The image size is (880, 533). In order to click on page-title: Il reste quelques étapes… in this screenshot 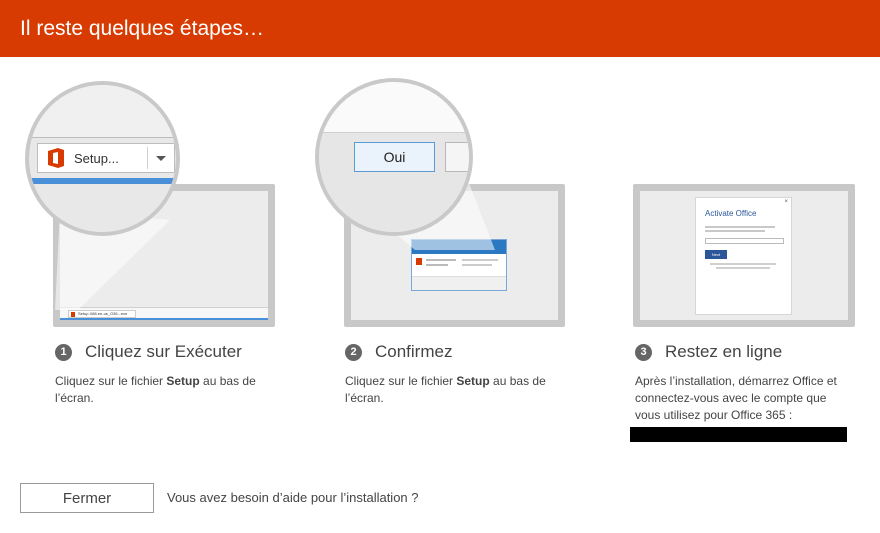, I will do `click(142, 28)`.